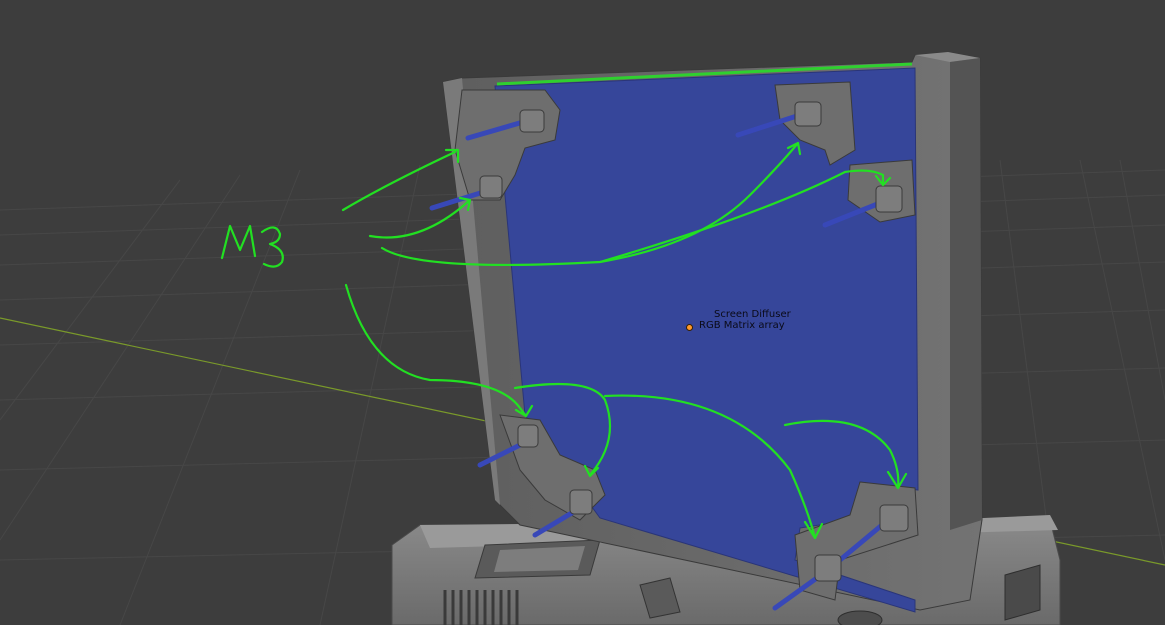 The height and width of the screenshot is (625, 1165). I want to click on object-label-screen-diffuser: Screen Diffuser, so click(752, 314).